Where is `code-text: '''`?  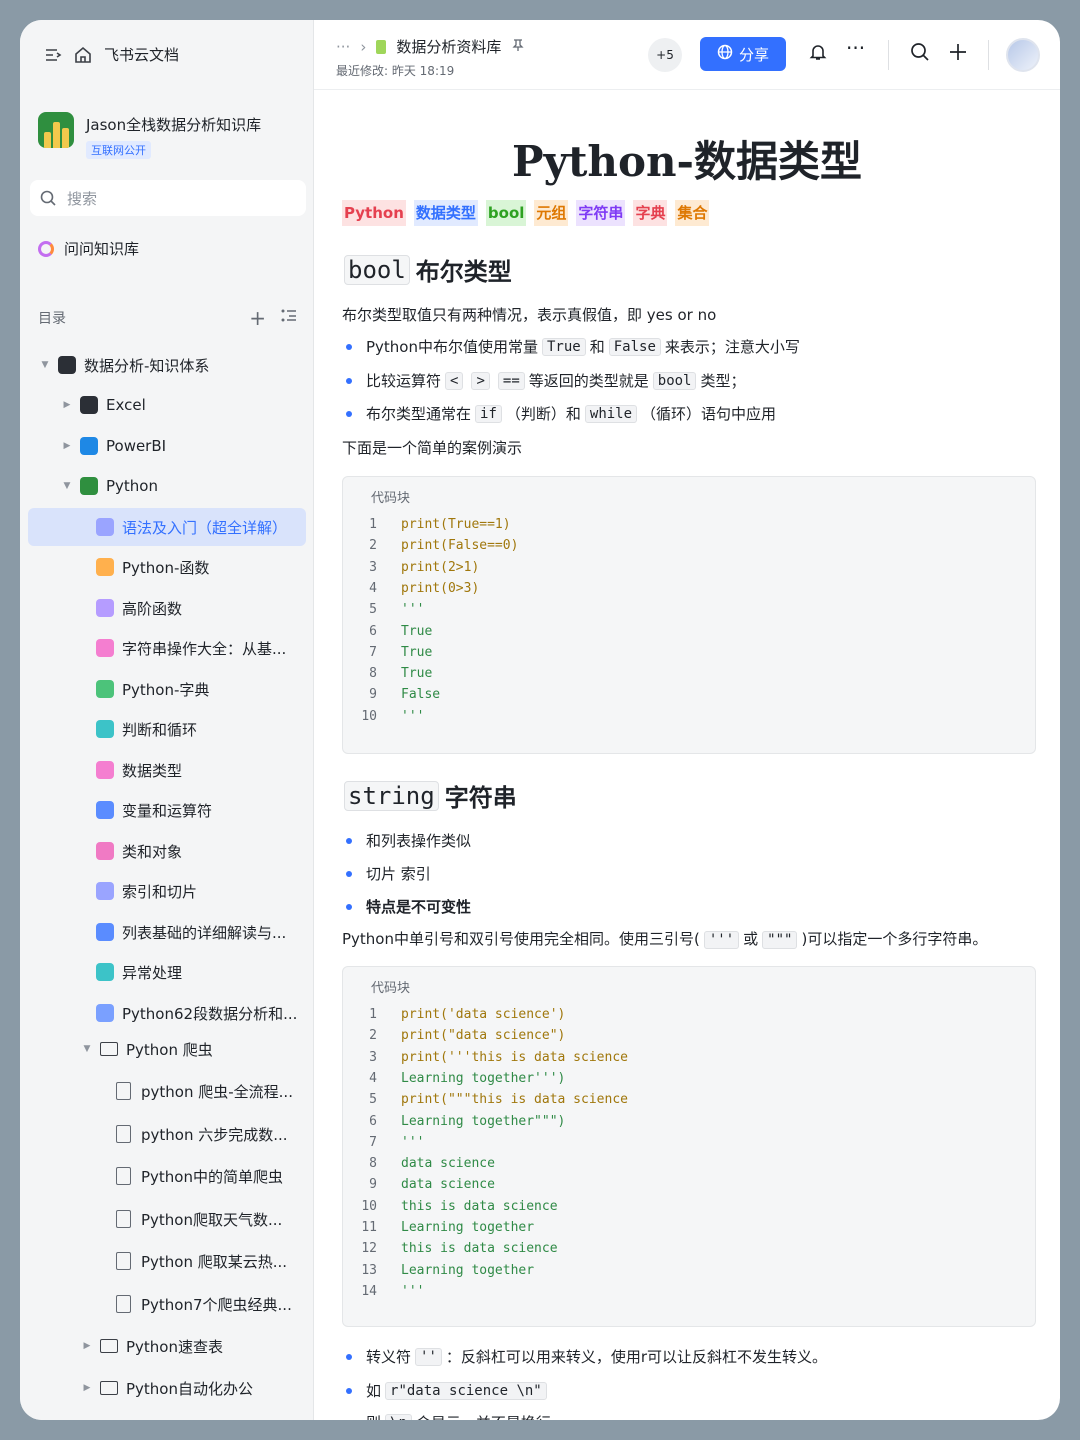 code-text: ''' is located at coordinates (413, 610).